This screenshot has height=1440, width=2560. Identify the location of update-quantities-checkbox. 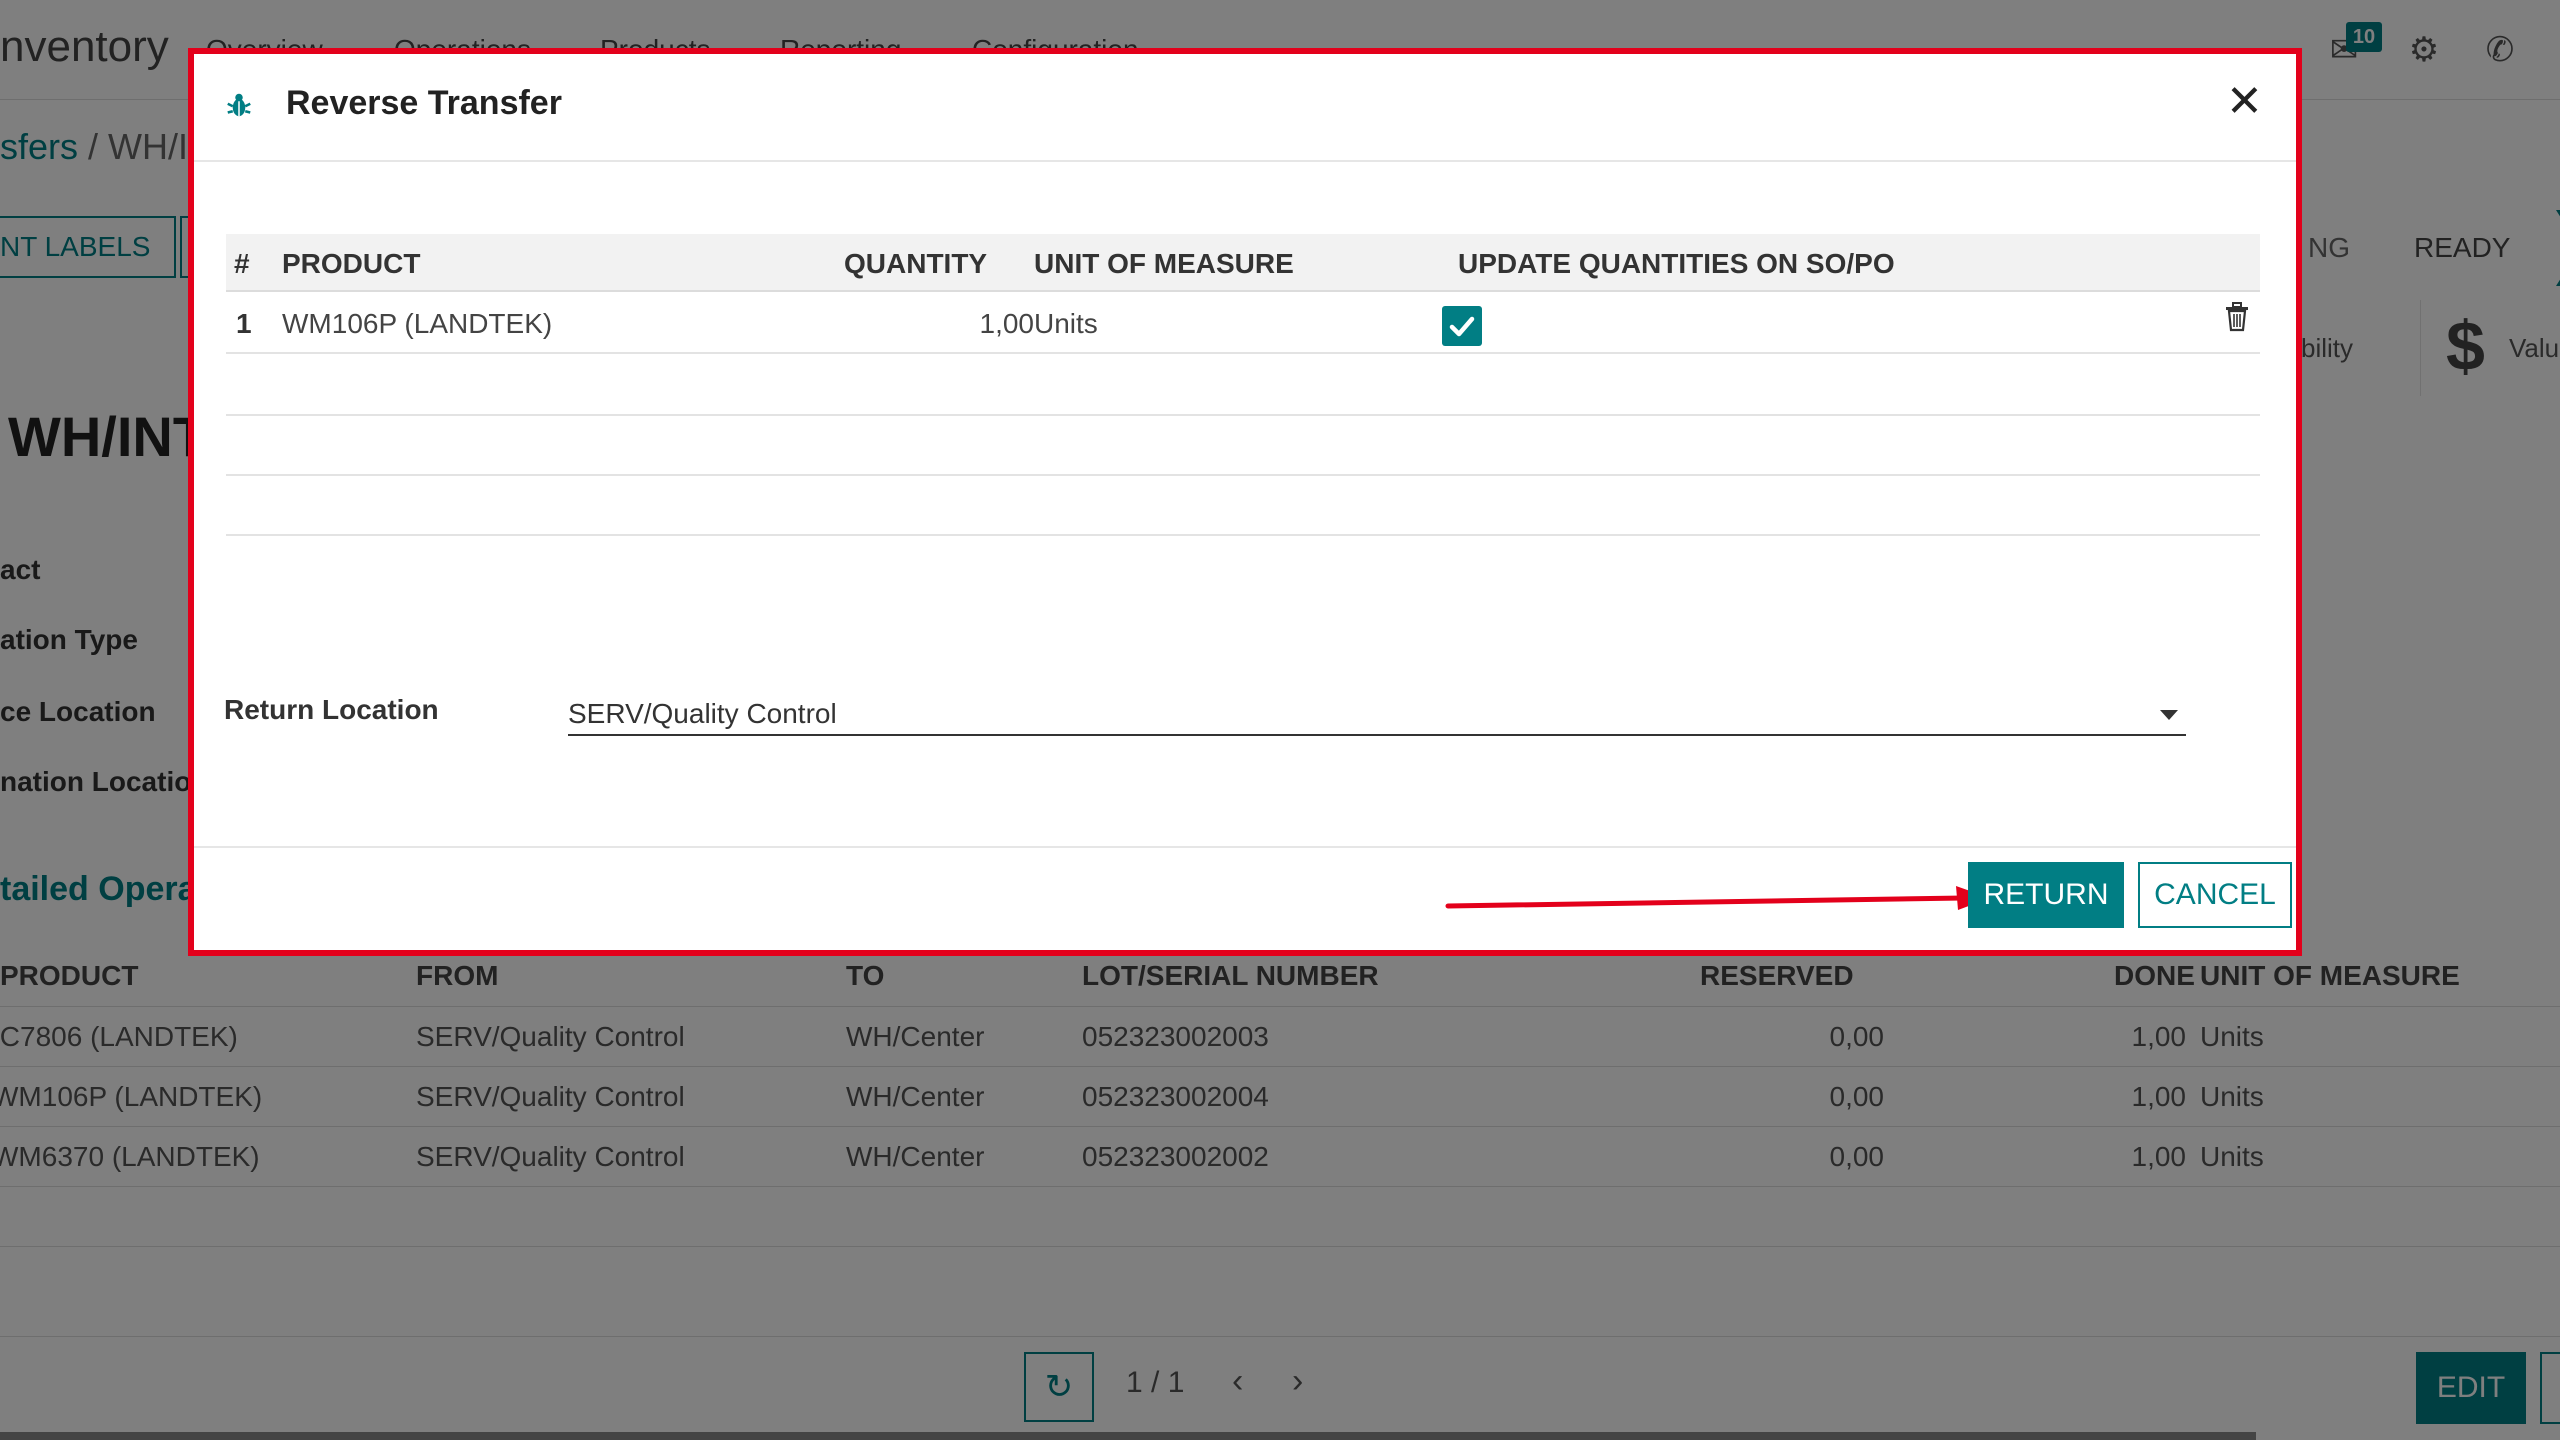
(1462, 326).